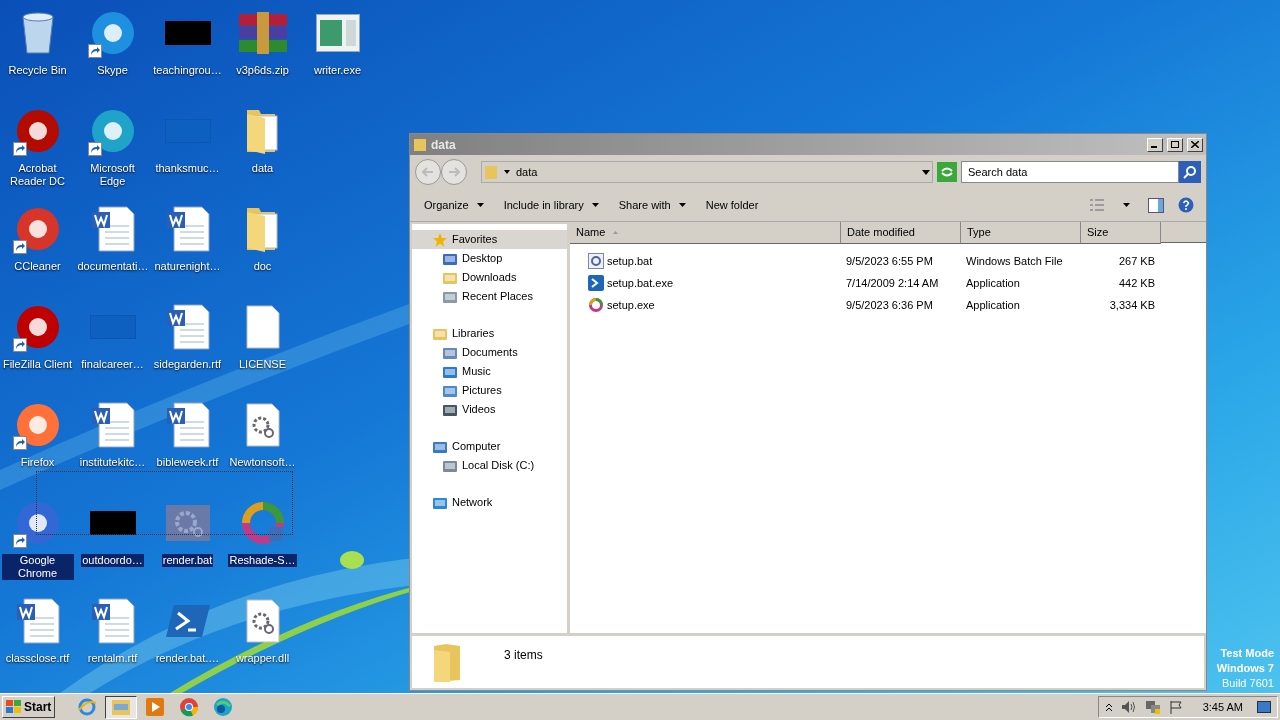 The width and height of the screenshot is (1280, 720). What do you see at coordinates (489, 446) in the screenshot?
I see `nav-item: Computer` at bounding box center [489, 446].